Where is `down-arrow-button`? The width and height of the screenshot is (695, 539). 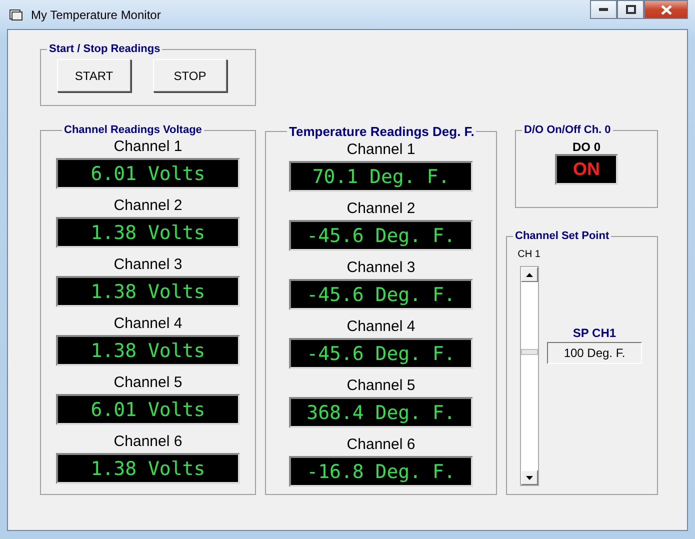
down-arrow-button is located at coordinates (529, 477).